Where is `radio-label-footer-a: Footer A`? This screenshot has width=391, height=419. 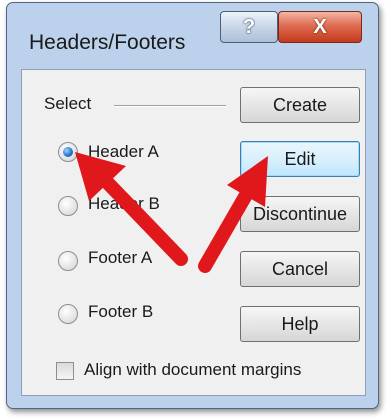
radio-label-footer-a: Footer A is located at coordinates (120, 258).